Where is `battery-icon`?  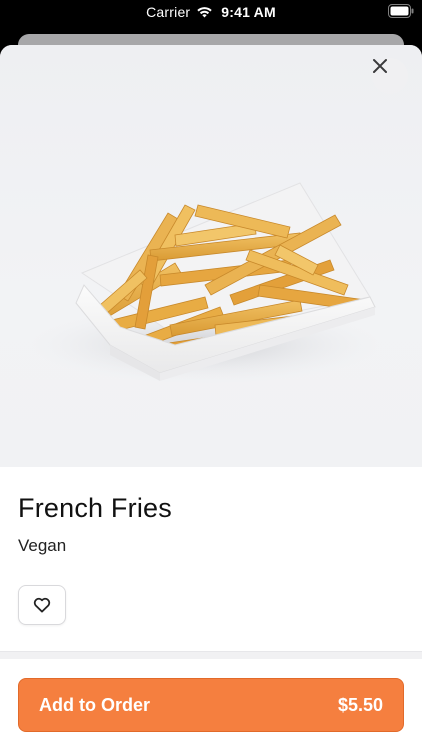 battery-icon is located at coordinates (401, 11).